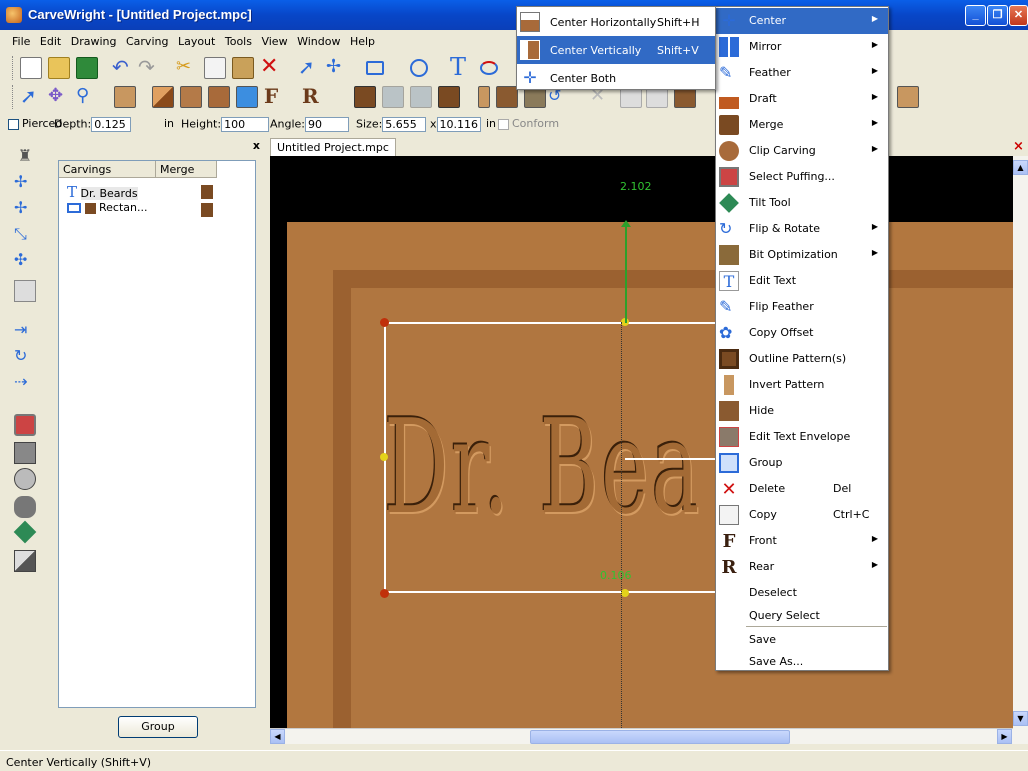  I want to click on menu-item-copy: Copy Ctrl+C, so click(802, 515).